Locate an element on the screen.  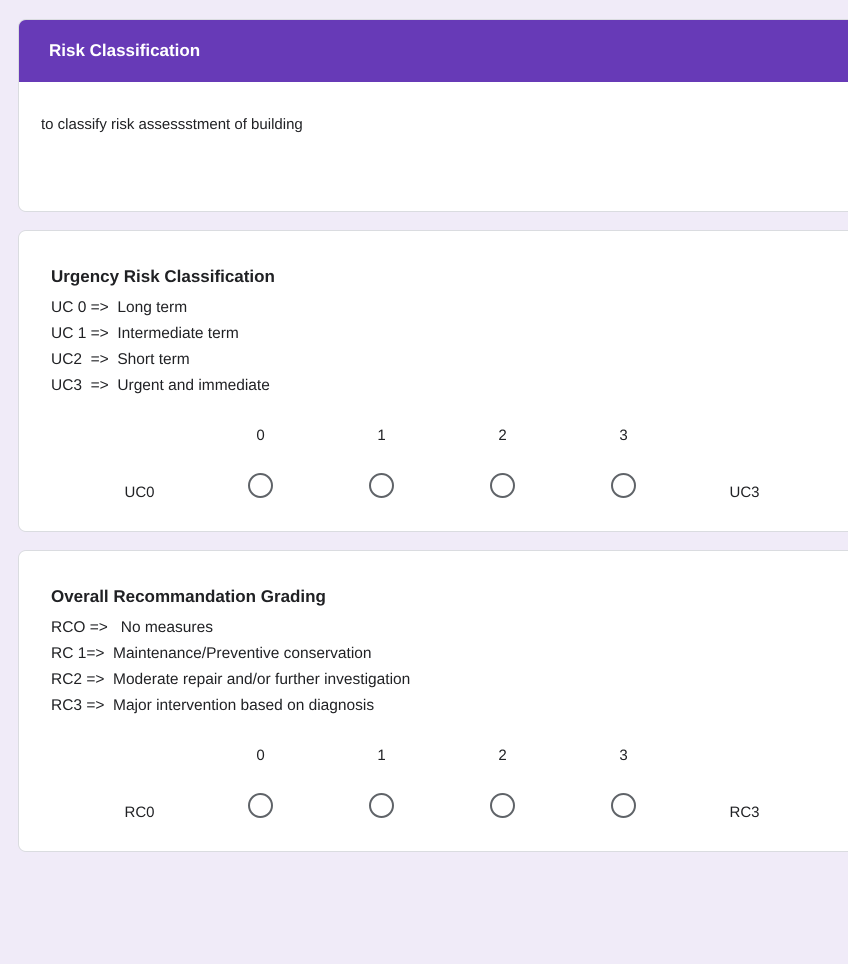
description-line: UC 1 => Intermediate term is located at coordinates (145, 333).